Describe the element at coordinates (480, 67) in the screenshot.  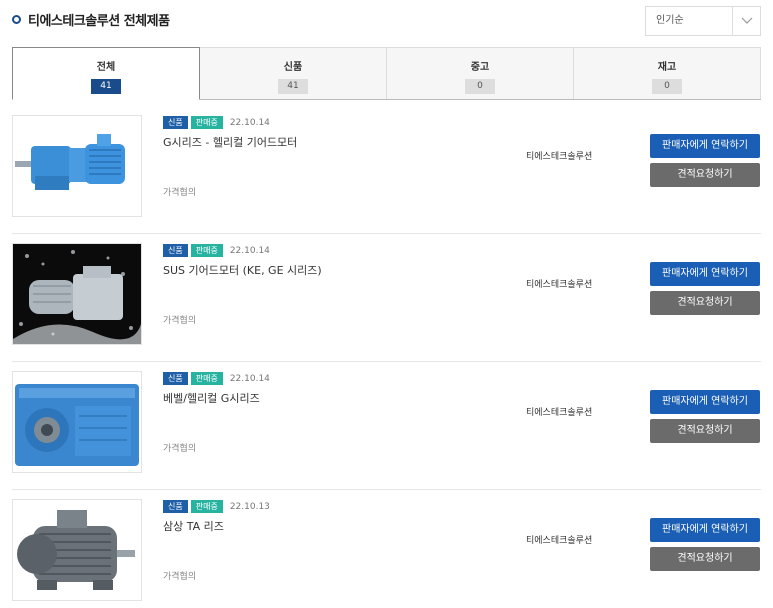
I see `tab-label: 중고` at that location.